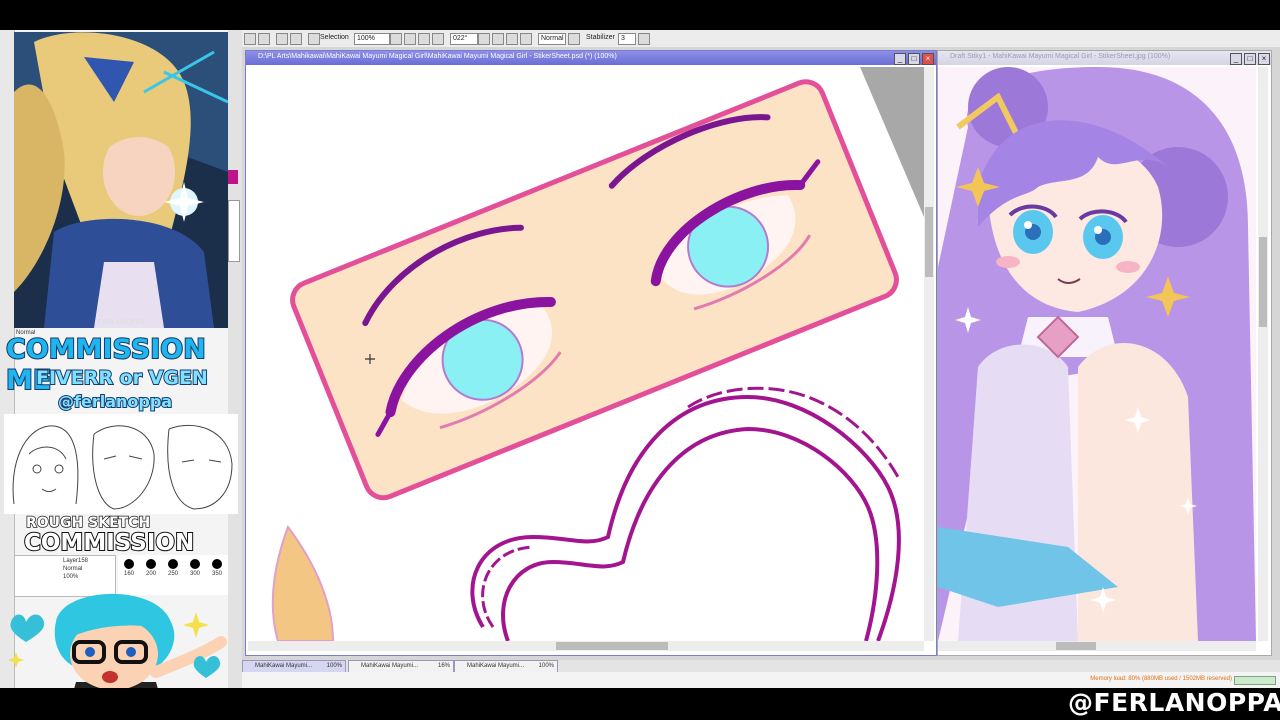  I want to click on redo-button, so click(264, 39).